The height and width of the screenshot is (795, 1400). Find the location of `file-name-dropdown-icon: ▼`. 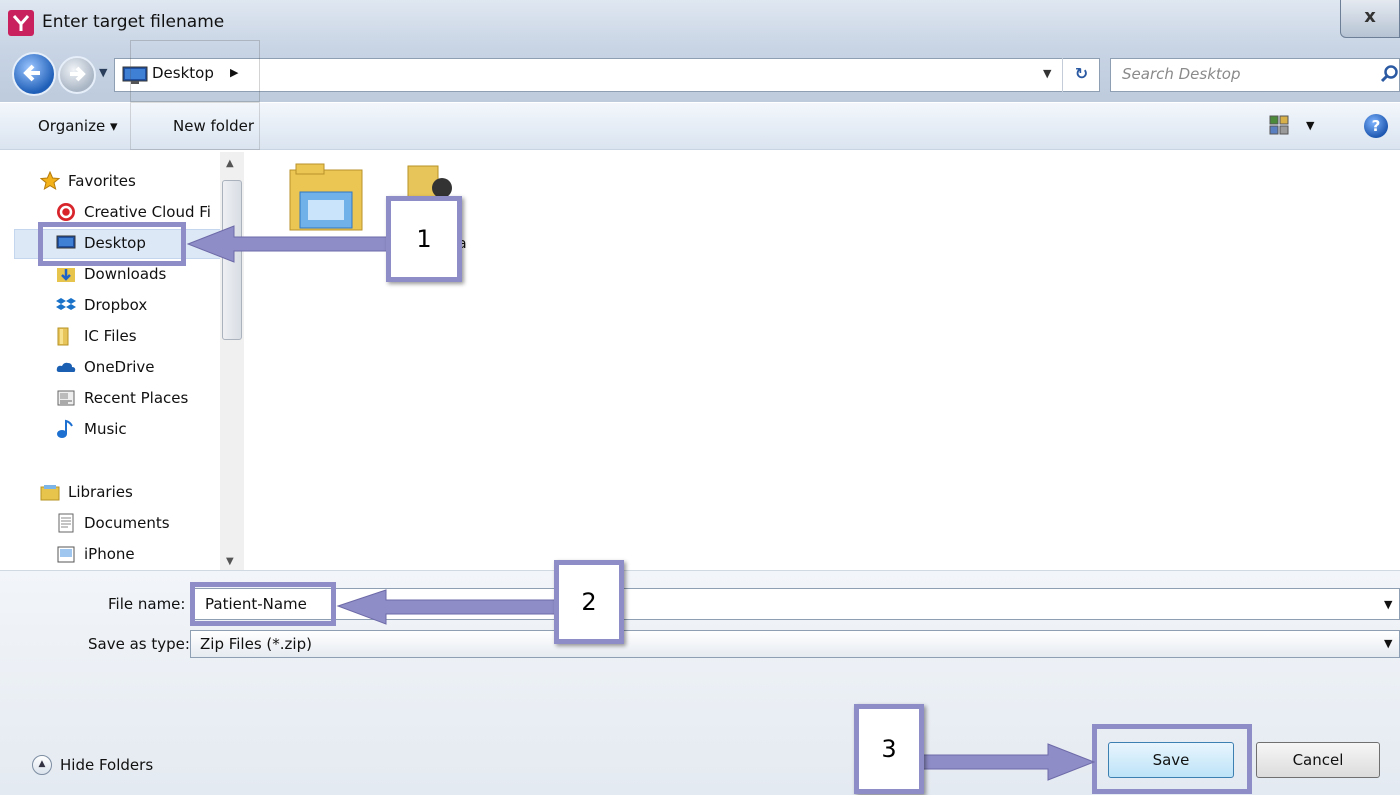

file-name-dropdown-icon: ▼ is located at coordinates (1388, 604).